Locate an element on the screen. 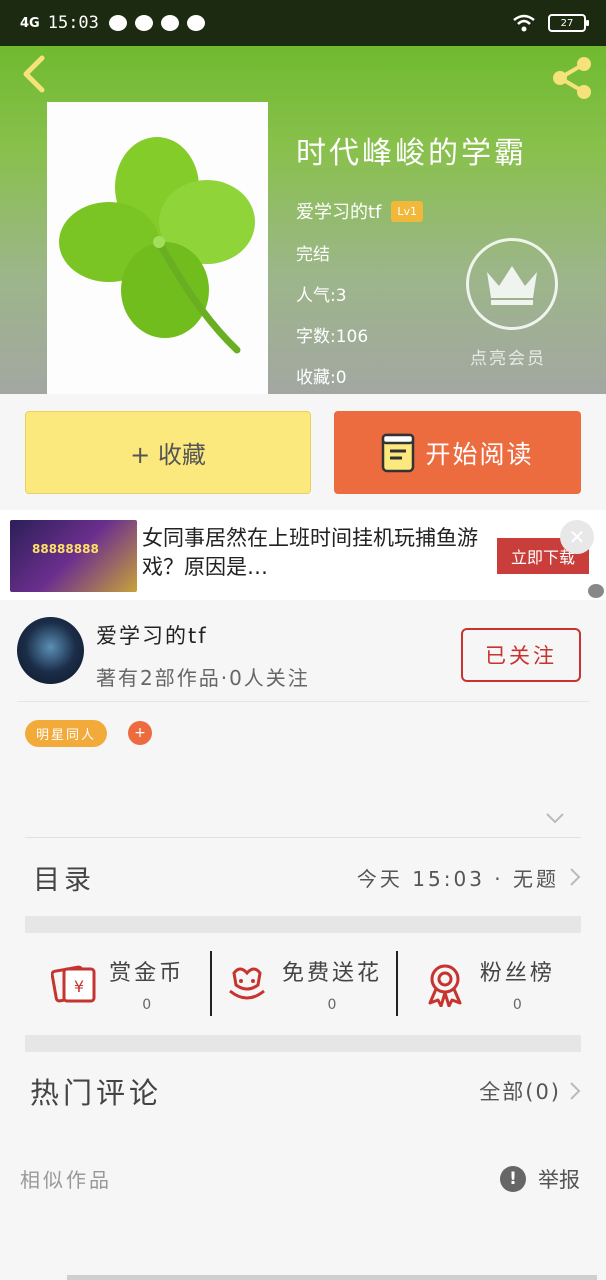 This screenshot has width=606, height=1280. catalog-label: 目录 is located at coordinates (64, 880).